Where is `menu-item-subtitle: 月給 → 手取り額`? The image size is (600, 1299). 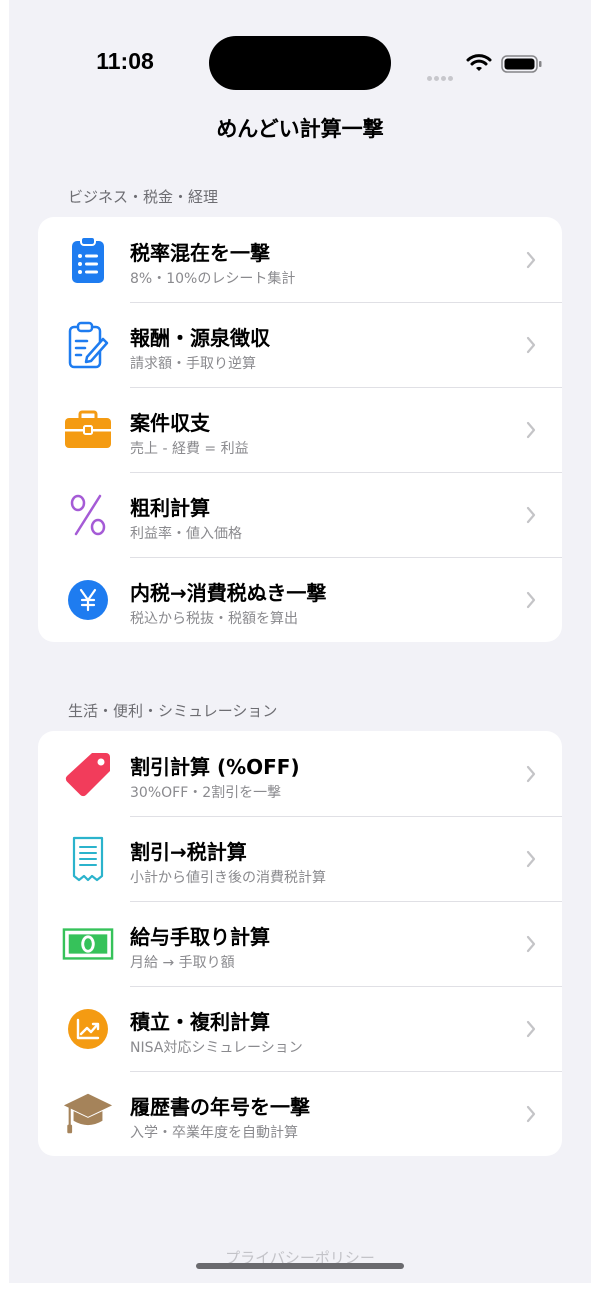 menu-item-subtitle: 月給 → 手取り額 is located at coordinates (182, 963).